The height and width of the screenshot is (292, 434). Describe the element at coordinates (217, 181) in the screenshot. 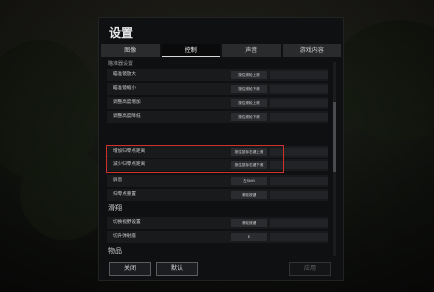

I see `keybind-row: 屏息 左Shift` at that location.